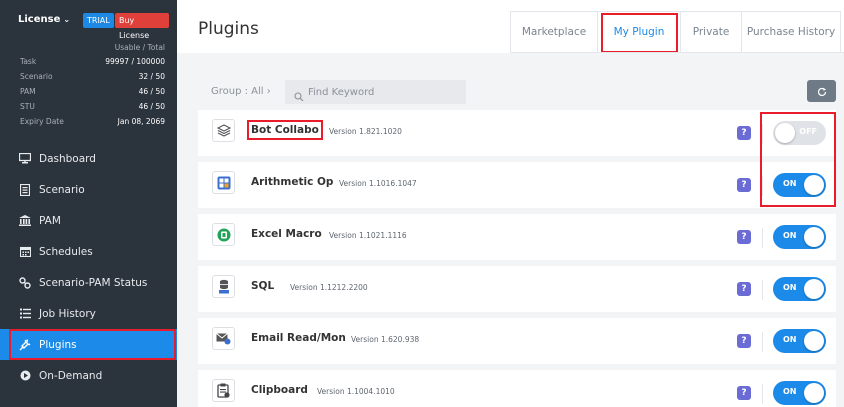  I want to click on plugin-name: Email Read/Mon, so click(298, 338).